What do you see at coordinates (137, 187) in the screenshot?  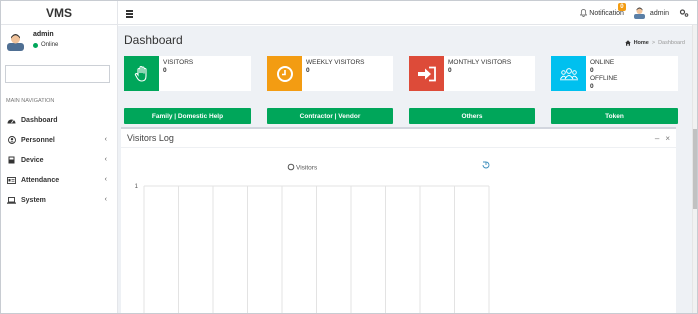 I see `y-tick-label: 1` at bounding box center [137, 187].